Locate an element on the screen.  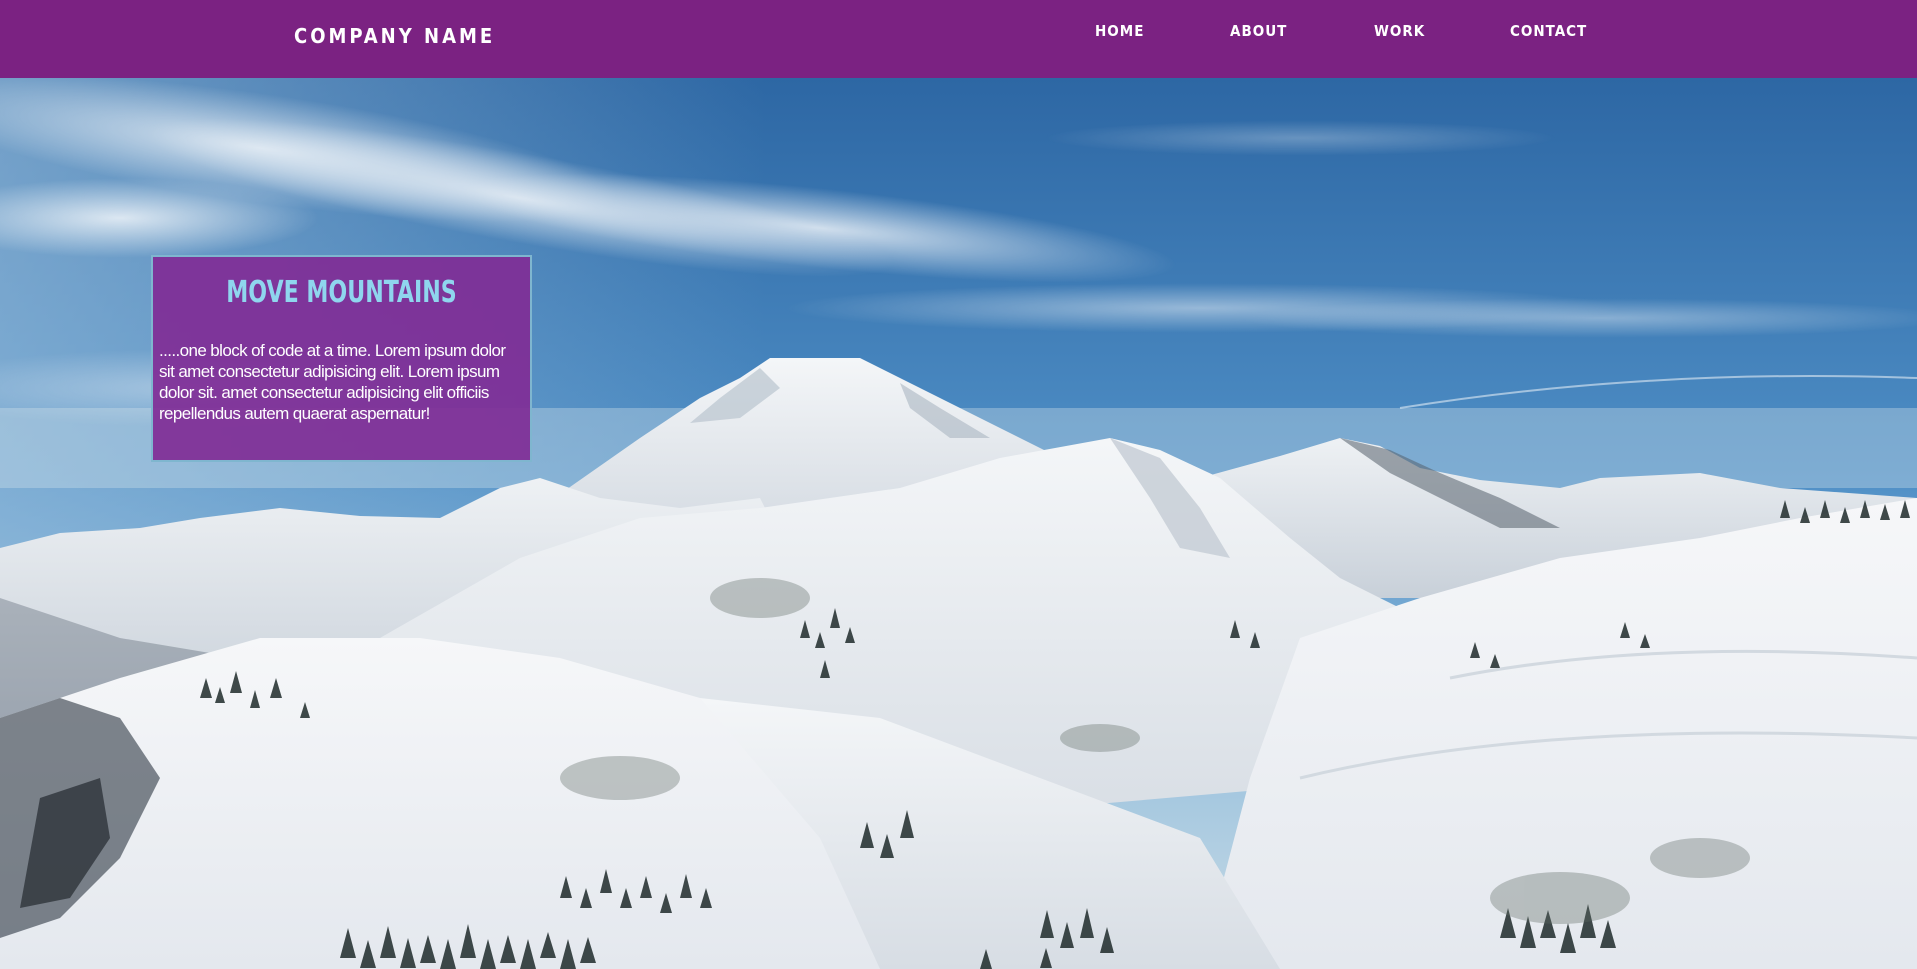
top-navbar: COMPANY NAME HOME ABOUT WORK CONTACT is located at coordinates (958, 39).